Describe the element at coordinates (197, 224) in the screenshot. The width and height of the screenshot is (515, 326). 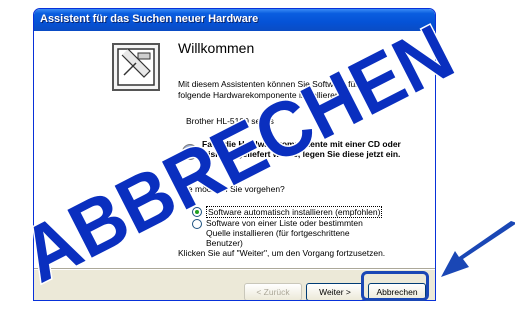
I see `radio-manual` at that location.